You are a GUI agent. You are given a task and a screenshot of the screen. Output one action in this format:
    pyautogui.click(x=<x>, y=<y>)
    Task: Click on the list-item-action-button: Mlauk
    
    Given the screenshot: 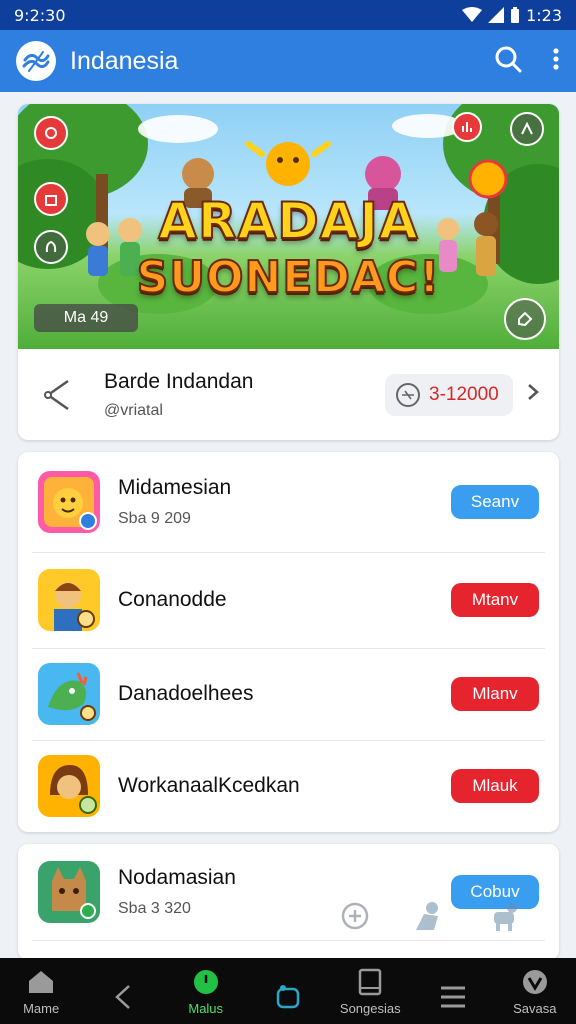 What is the action you would take?
    pyautogui.click(x=495, y=786)
    